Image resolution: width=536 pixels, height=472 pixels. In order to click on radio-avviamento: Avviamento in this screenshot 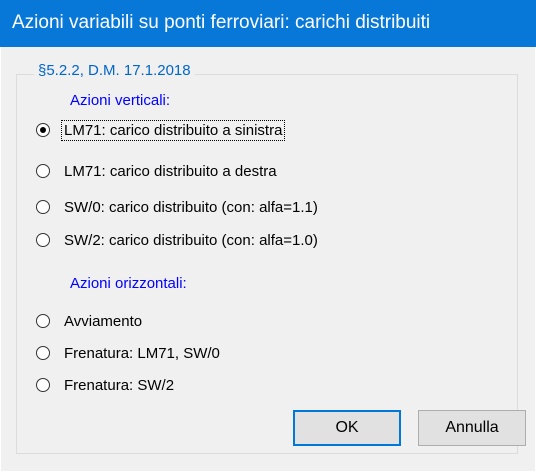, I will do `click(90, 321)`.